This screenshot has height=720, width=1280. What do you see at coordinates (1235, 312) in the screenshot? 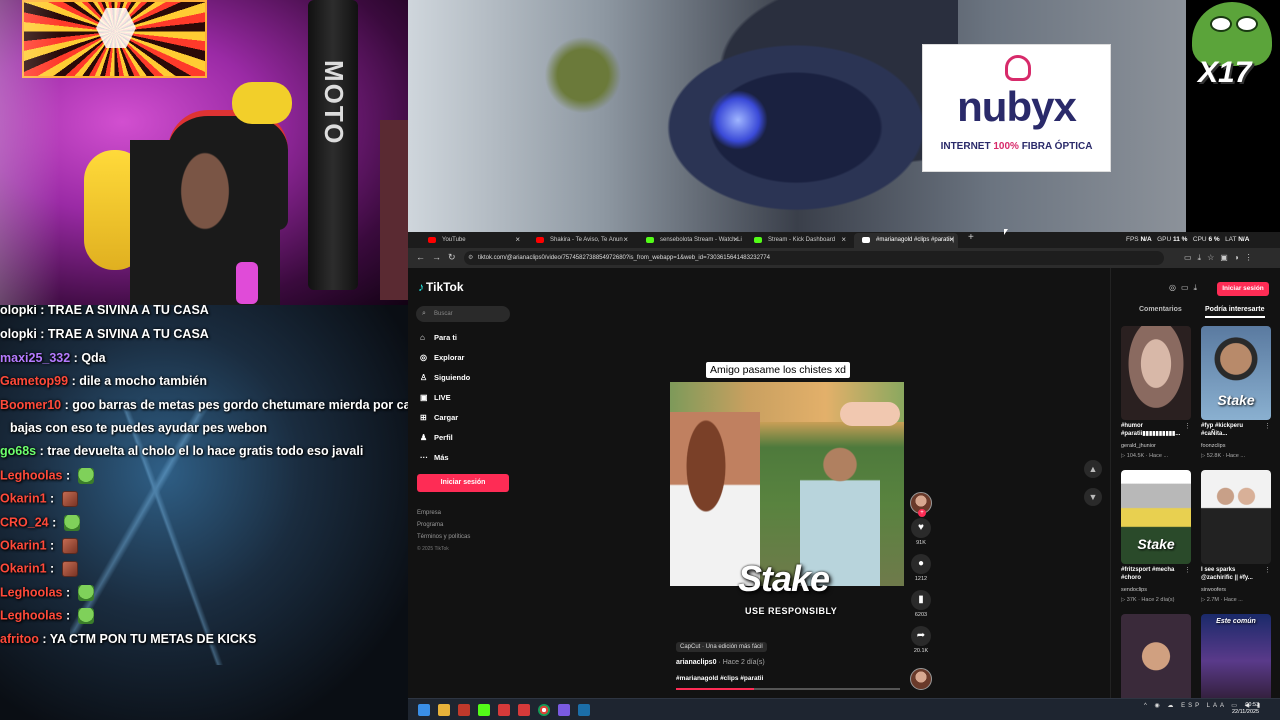
I see `tab-suggested: Podría interesarte` at bounding box center [1235, 312].